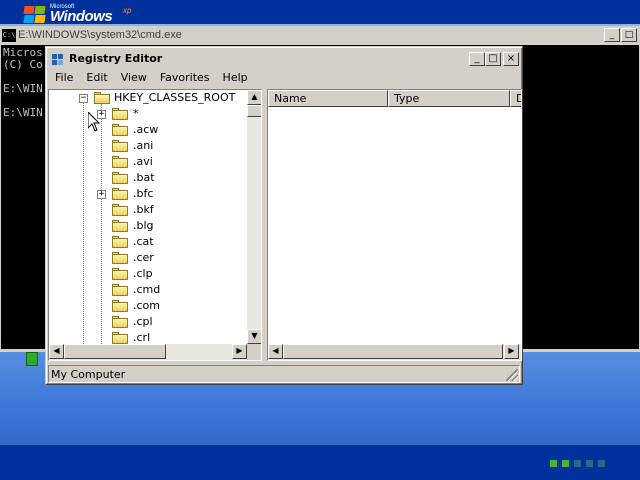 Image resolution: width=640 pixels, height=480 pixels. I want to click on tree-node: .cmd, so click(148, 290).